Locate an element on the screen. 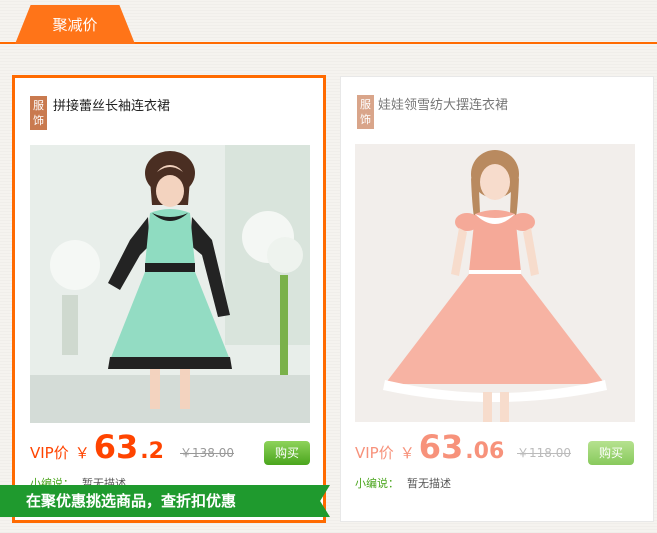 Image resolution: width=657 pixels, height=533 pixels. product-title: 拼接蕾丝长袖连衣裙 is located at coordinates (111, 104).